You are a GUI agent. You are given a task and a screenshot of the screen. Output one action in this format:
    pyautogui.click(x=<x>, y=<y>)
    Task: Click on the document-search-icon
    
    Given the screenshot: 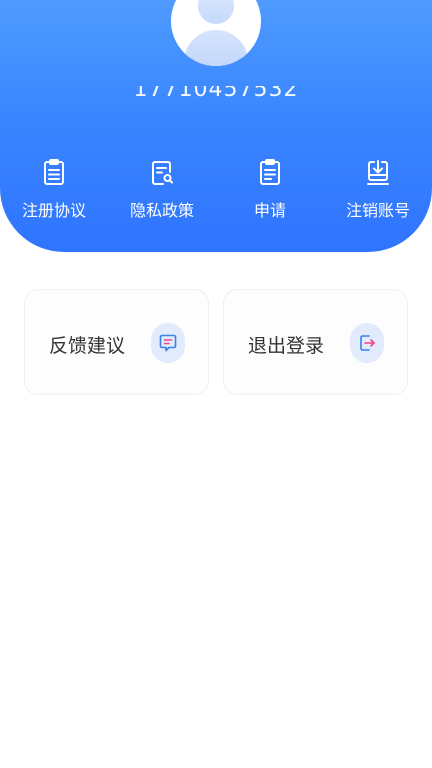 What is the action you would take?
    pyautogui.click(x=162, y=172)
    